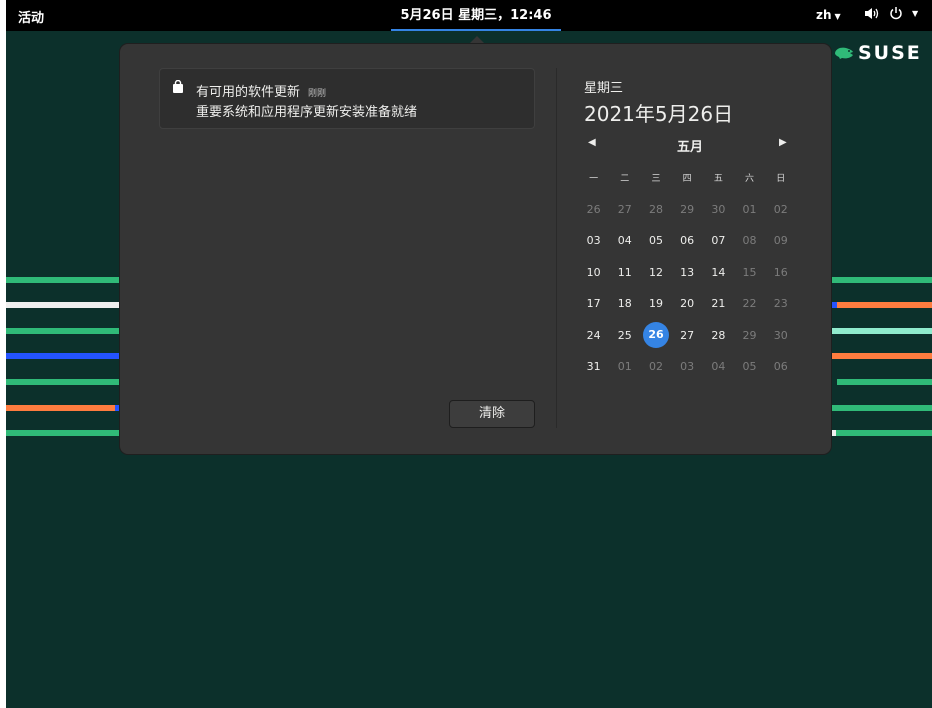 Image resolution: width=932 pixels, height=708 pixels. I want to click on calendar-day: 15, so click(749, 272).